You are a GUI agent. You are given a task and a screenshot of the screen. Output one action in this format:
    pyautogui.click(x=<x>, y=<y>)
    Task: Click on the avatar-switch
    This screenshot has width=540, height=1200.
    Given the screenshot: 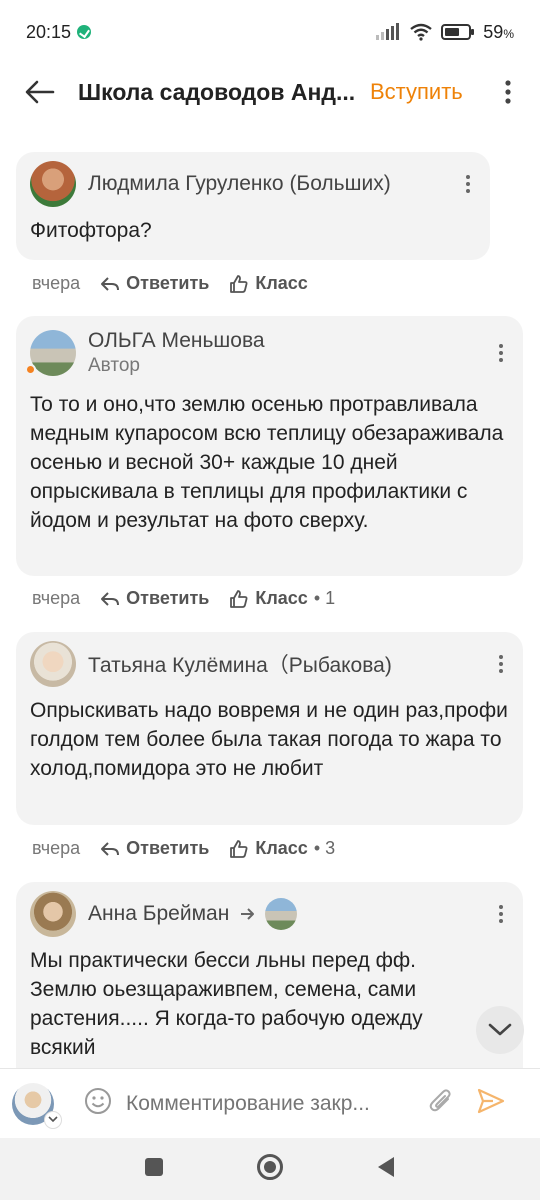 What is the action you would take?
    pyautogui.click(x=53, y=1119)
    